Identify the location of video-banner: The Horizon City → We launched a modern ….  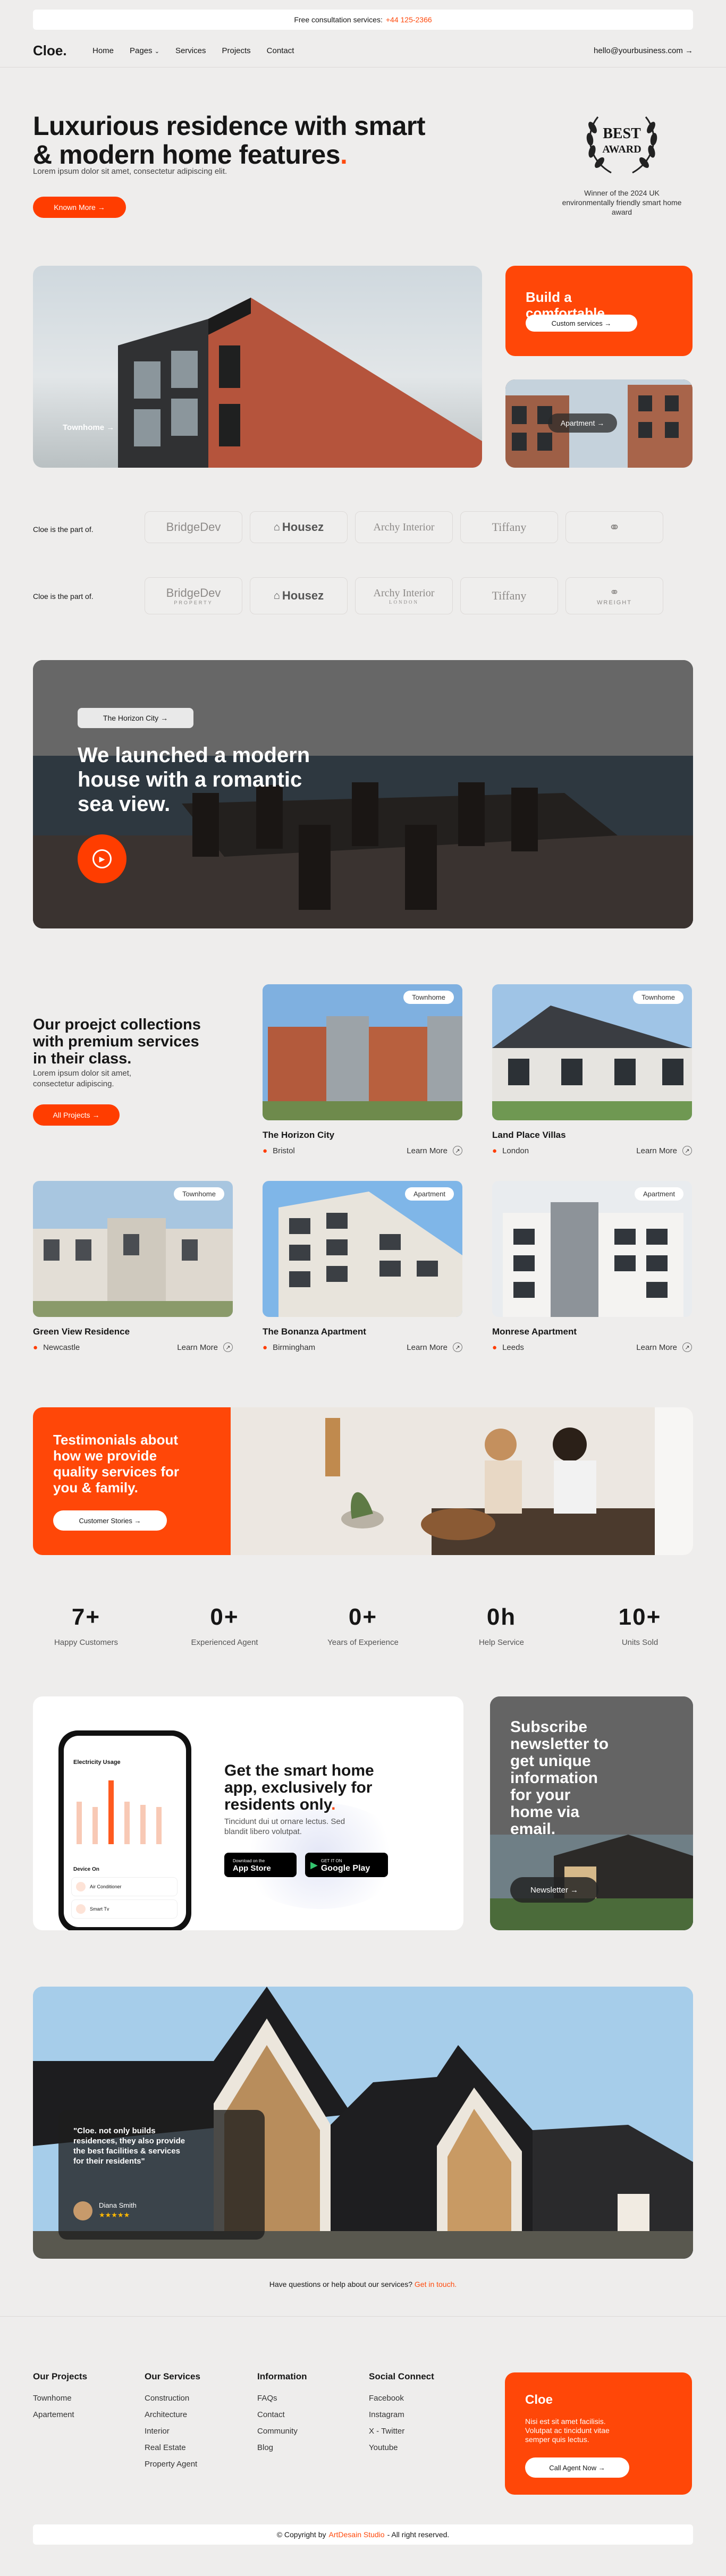
(363, 794).